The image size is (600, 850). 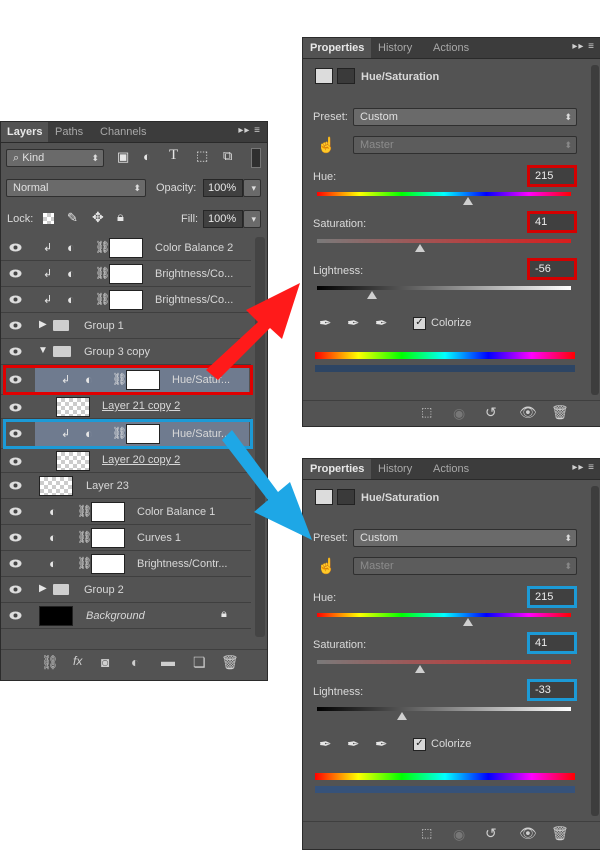 What do you see at coordinates (267, 485) in the screenshot?
I see `blue-arrow` at bounding box center [267, 485].